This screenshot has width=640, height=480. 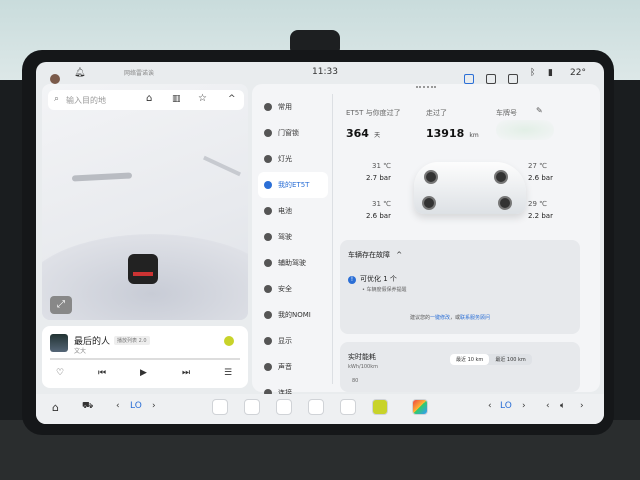 I want to click on battery-icon, so click(x=268, y=211).